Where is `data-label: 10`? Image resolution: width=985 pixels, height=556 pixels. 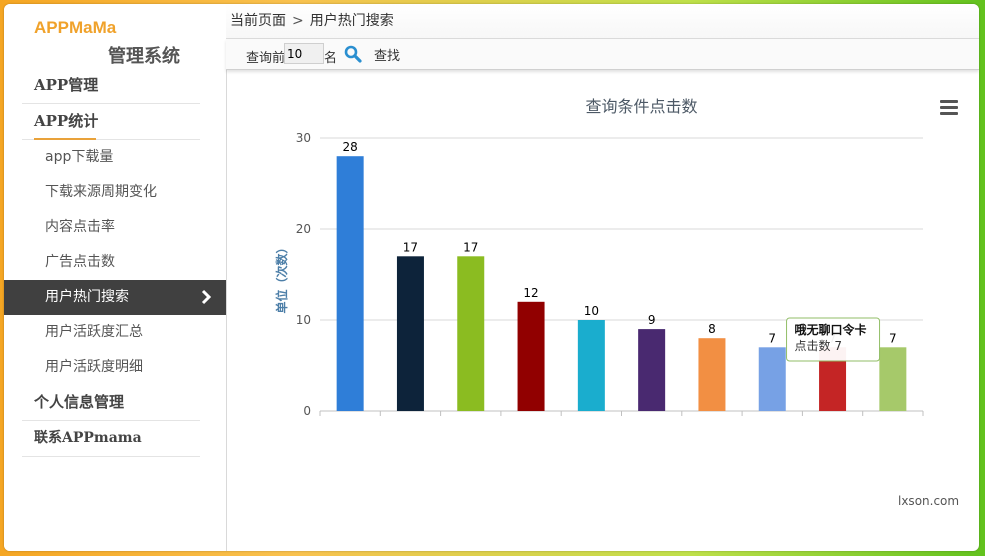
data-label: 10 is located at coordinates (591, 311).